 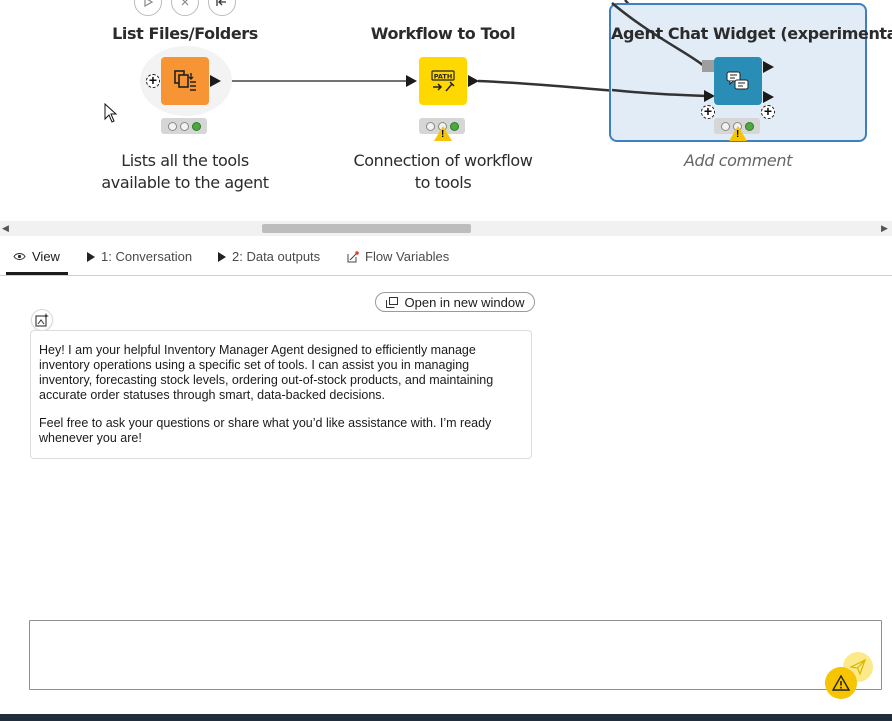 What do you see at coordinates (708, 111) in the screenshot?
I see `add-input-port-agent-chat-icon: +` at bounding box center [708, 111].